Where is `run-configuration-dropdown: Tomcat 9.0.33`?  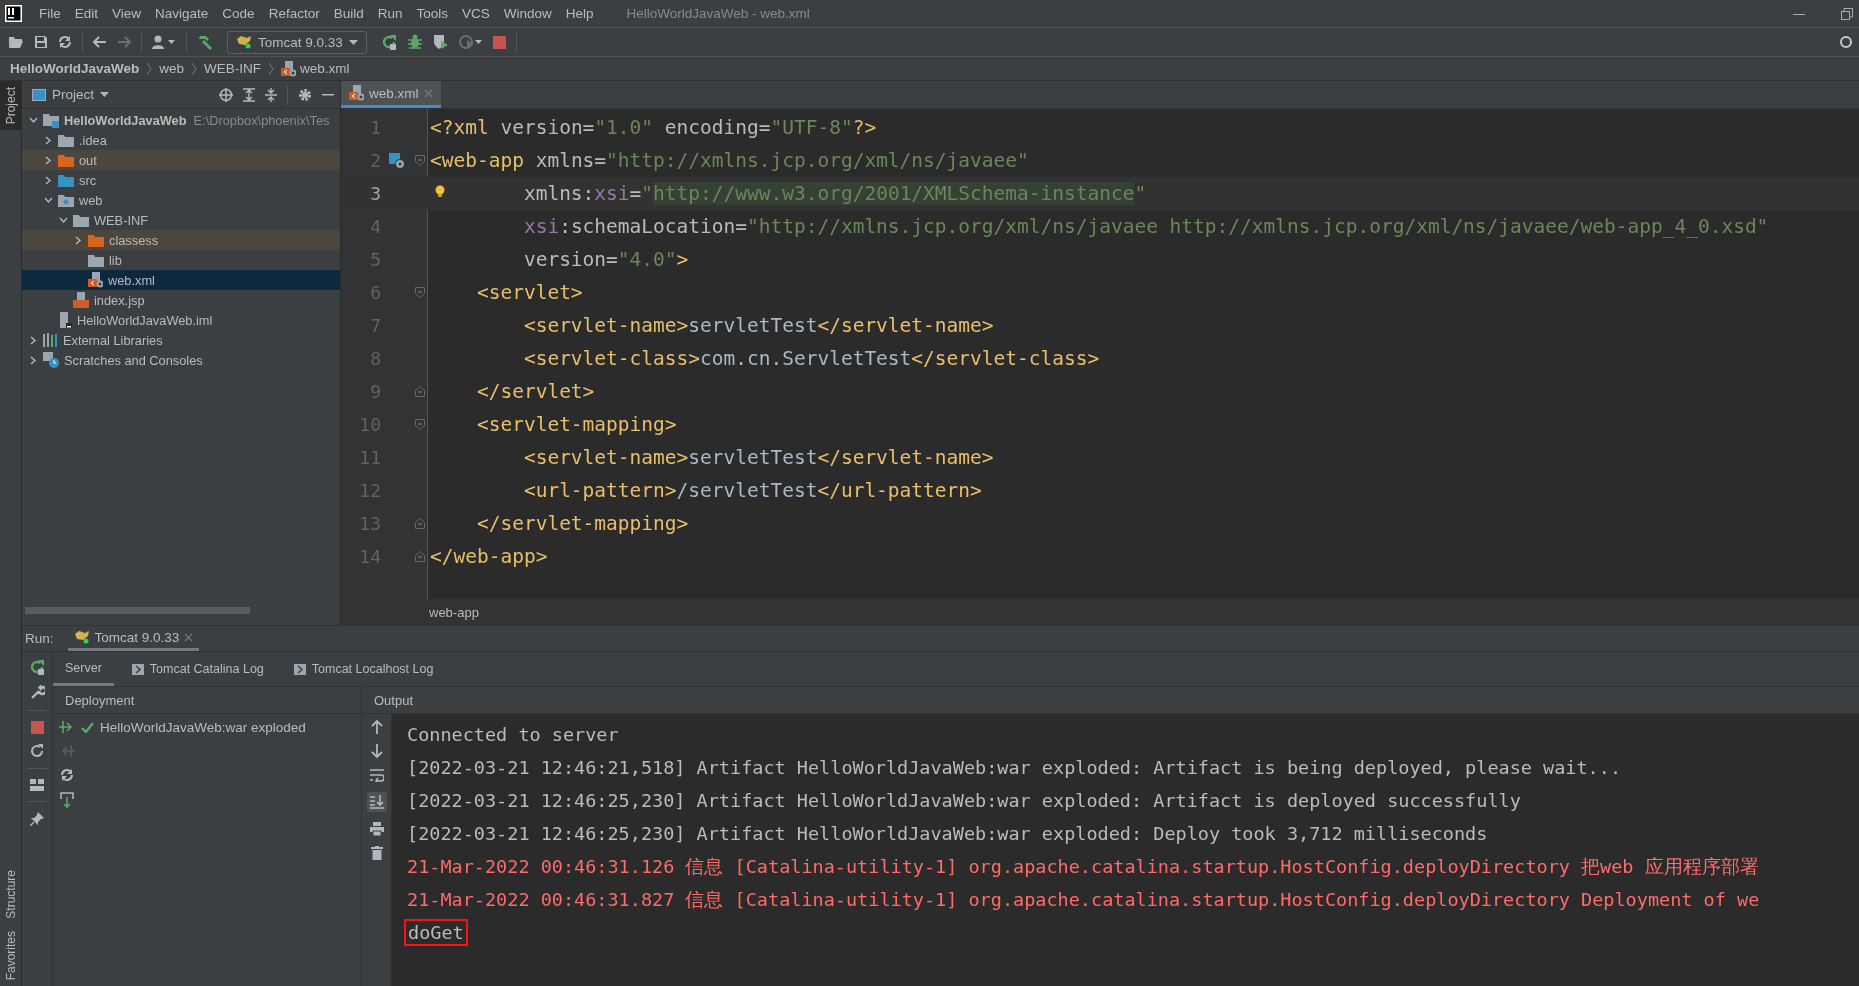 run-configuration-dropdown: Tomcat 9.0.33 is located at coordinates (297, 42).